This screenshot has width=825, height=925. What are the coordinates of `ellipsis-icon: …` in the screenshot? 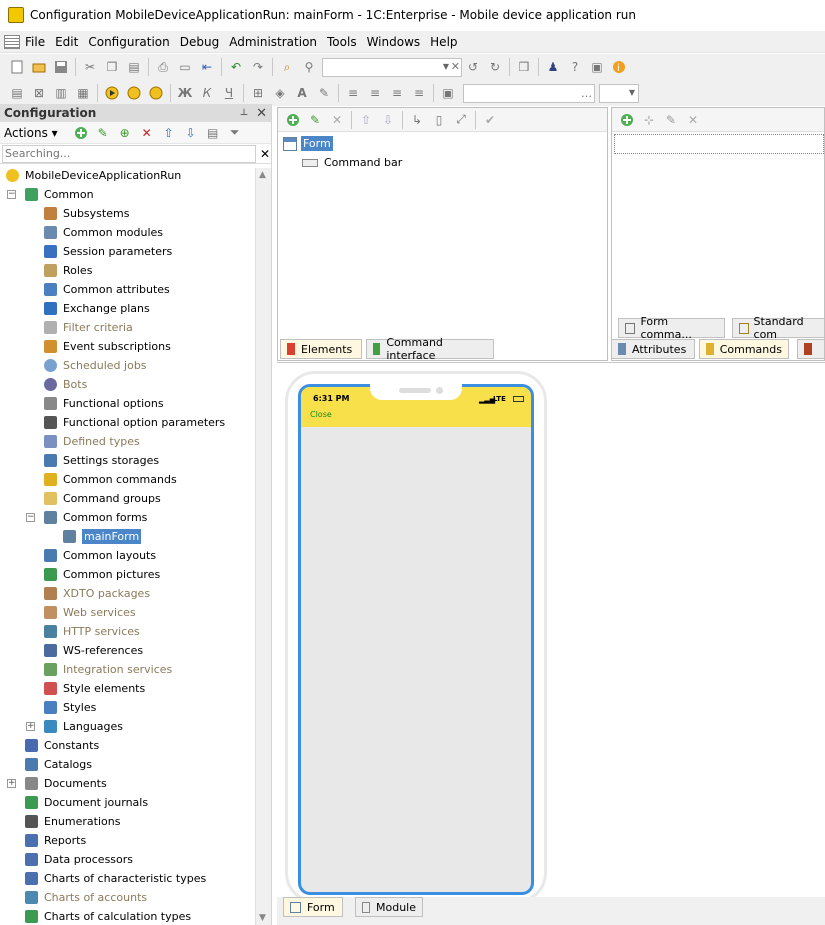 It's located at (586, 93).